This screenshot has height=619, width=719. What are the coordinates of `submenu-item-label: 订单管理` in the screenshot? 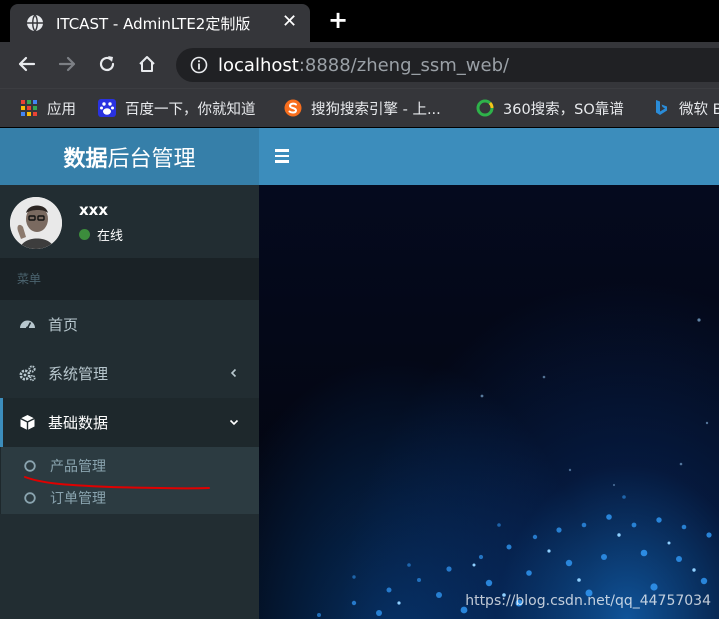 It's located at (78, 499).